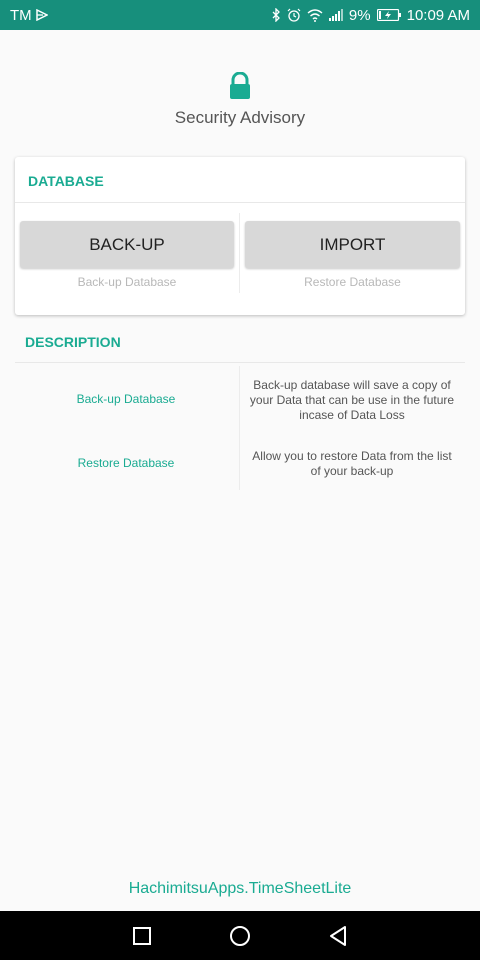 This screenshot has width=480, height=960. What do you see at coordinates (240, 117) in the screenshot?
I see `page-title: Security Advisory` at bounding box center [240, 117].